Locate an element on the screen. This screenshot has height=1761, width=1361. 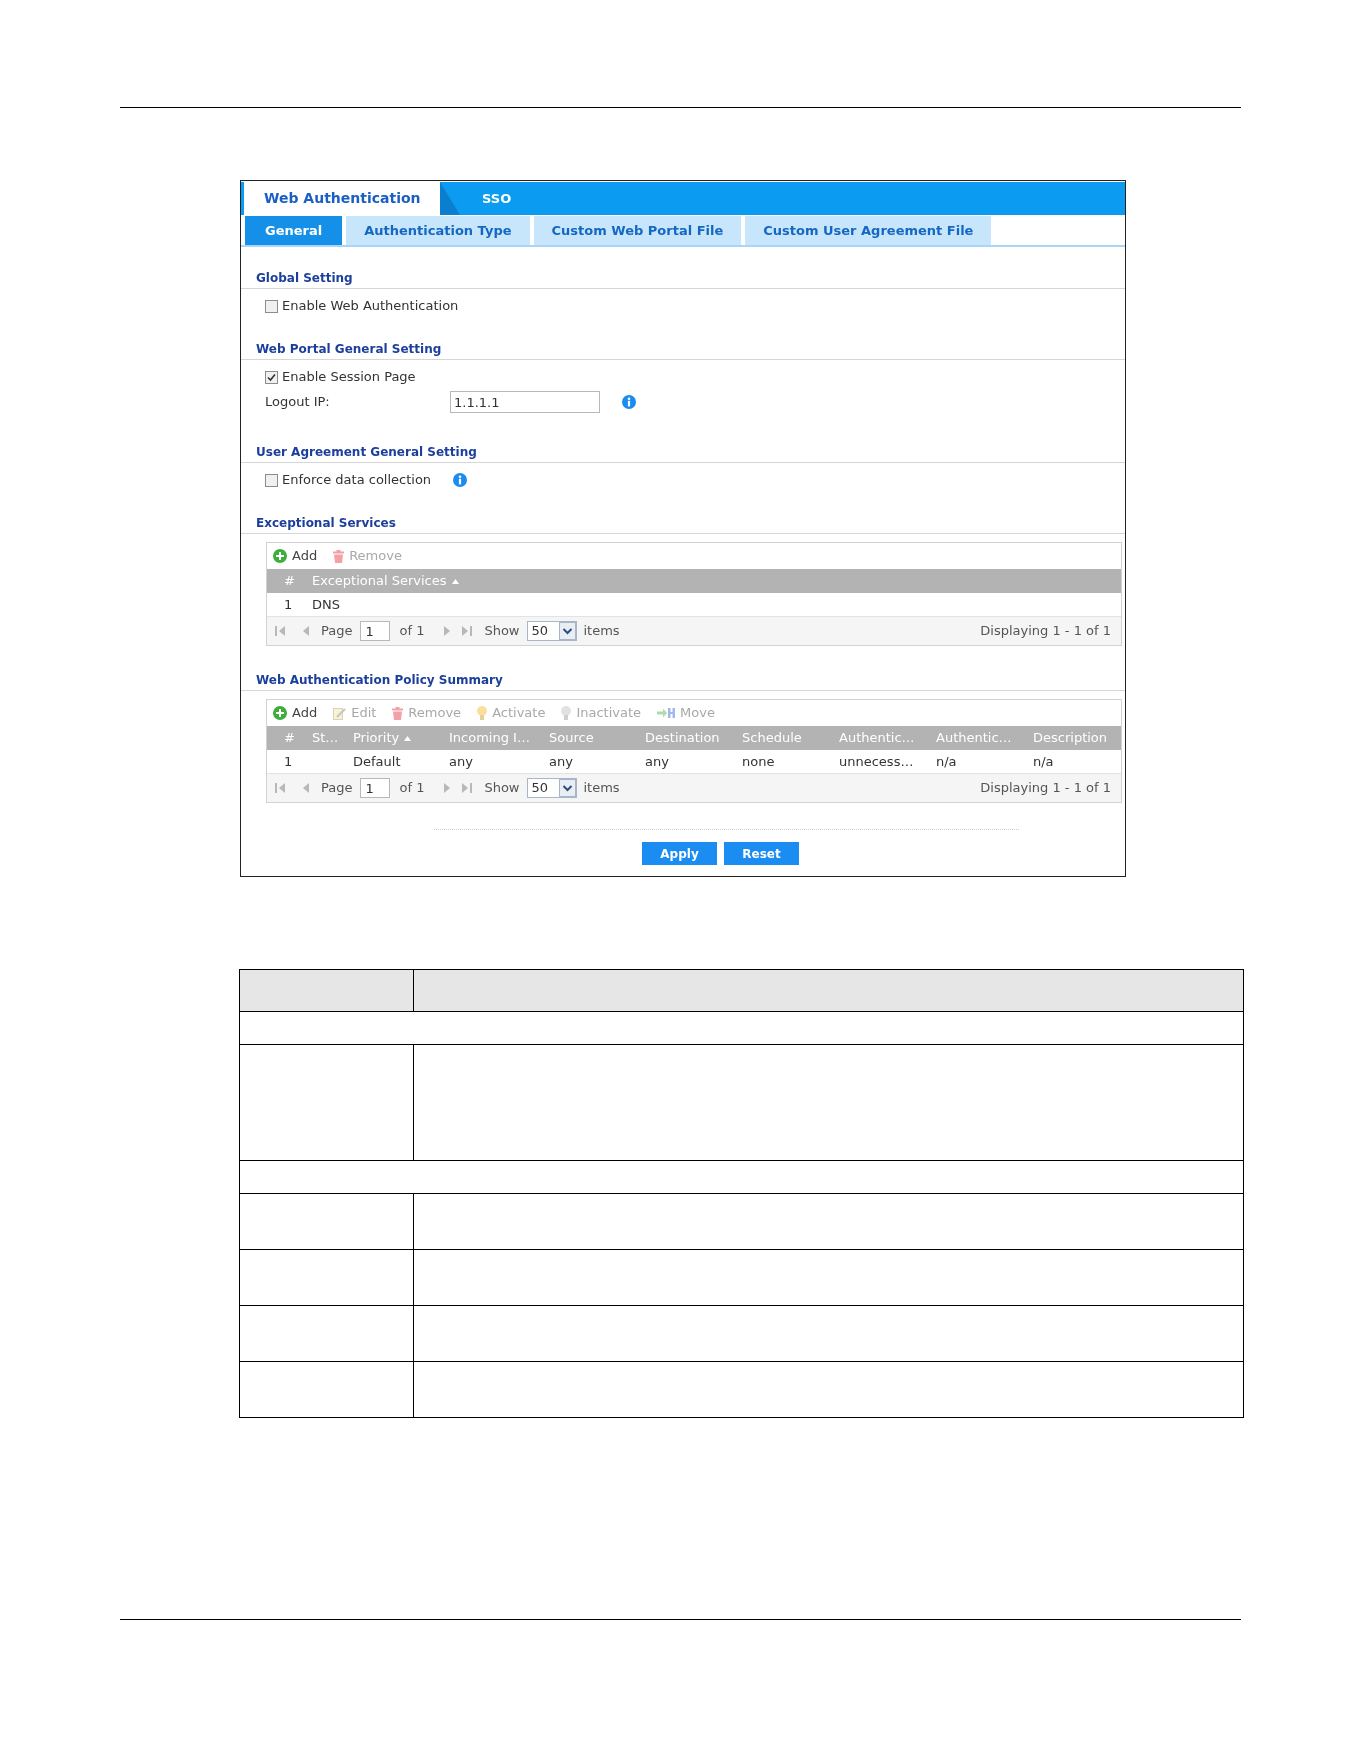
section-title: User Agreement General Setting is located at coordinates (366, 452).